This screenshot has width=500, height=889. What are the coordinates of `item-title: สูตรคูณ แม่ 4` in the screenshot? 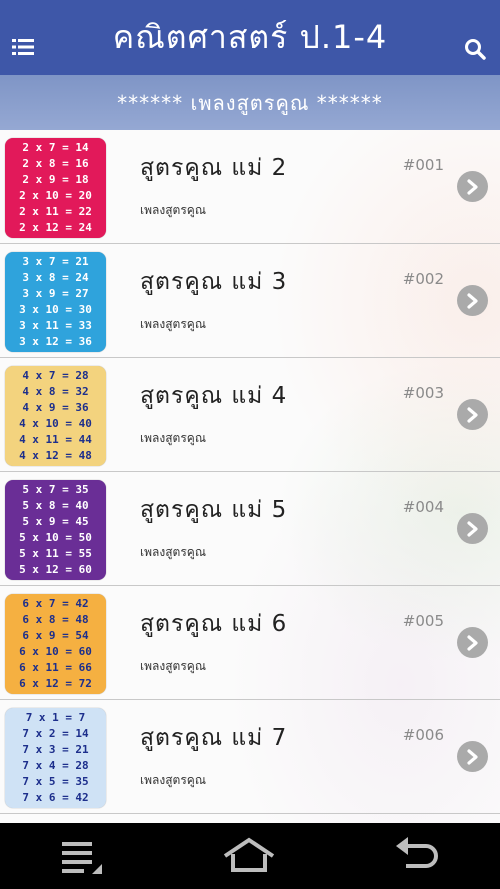 It's located at (214, 396).